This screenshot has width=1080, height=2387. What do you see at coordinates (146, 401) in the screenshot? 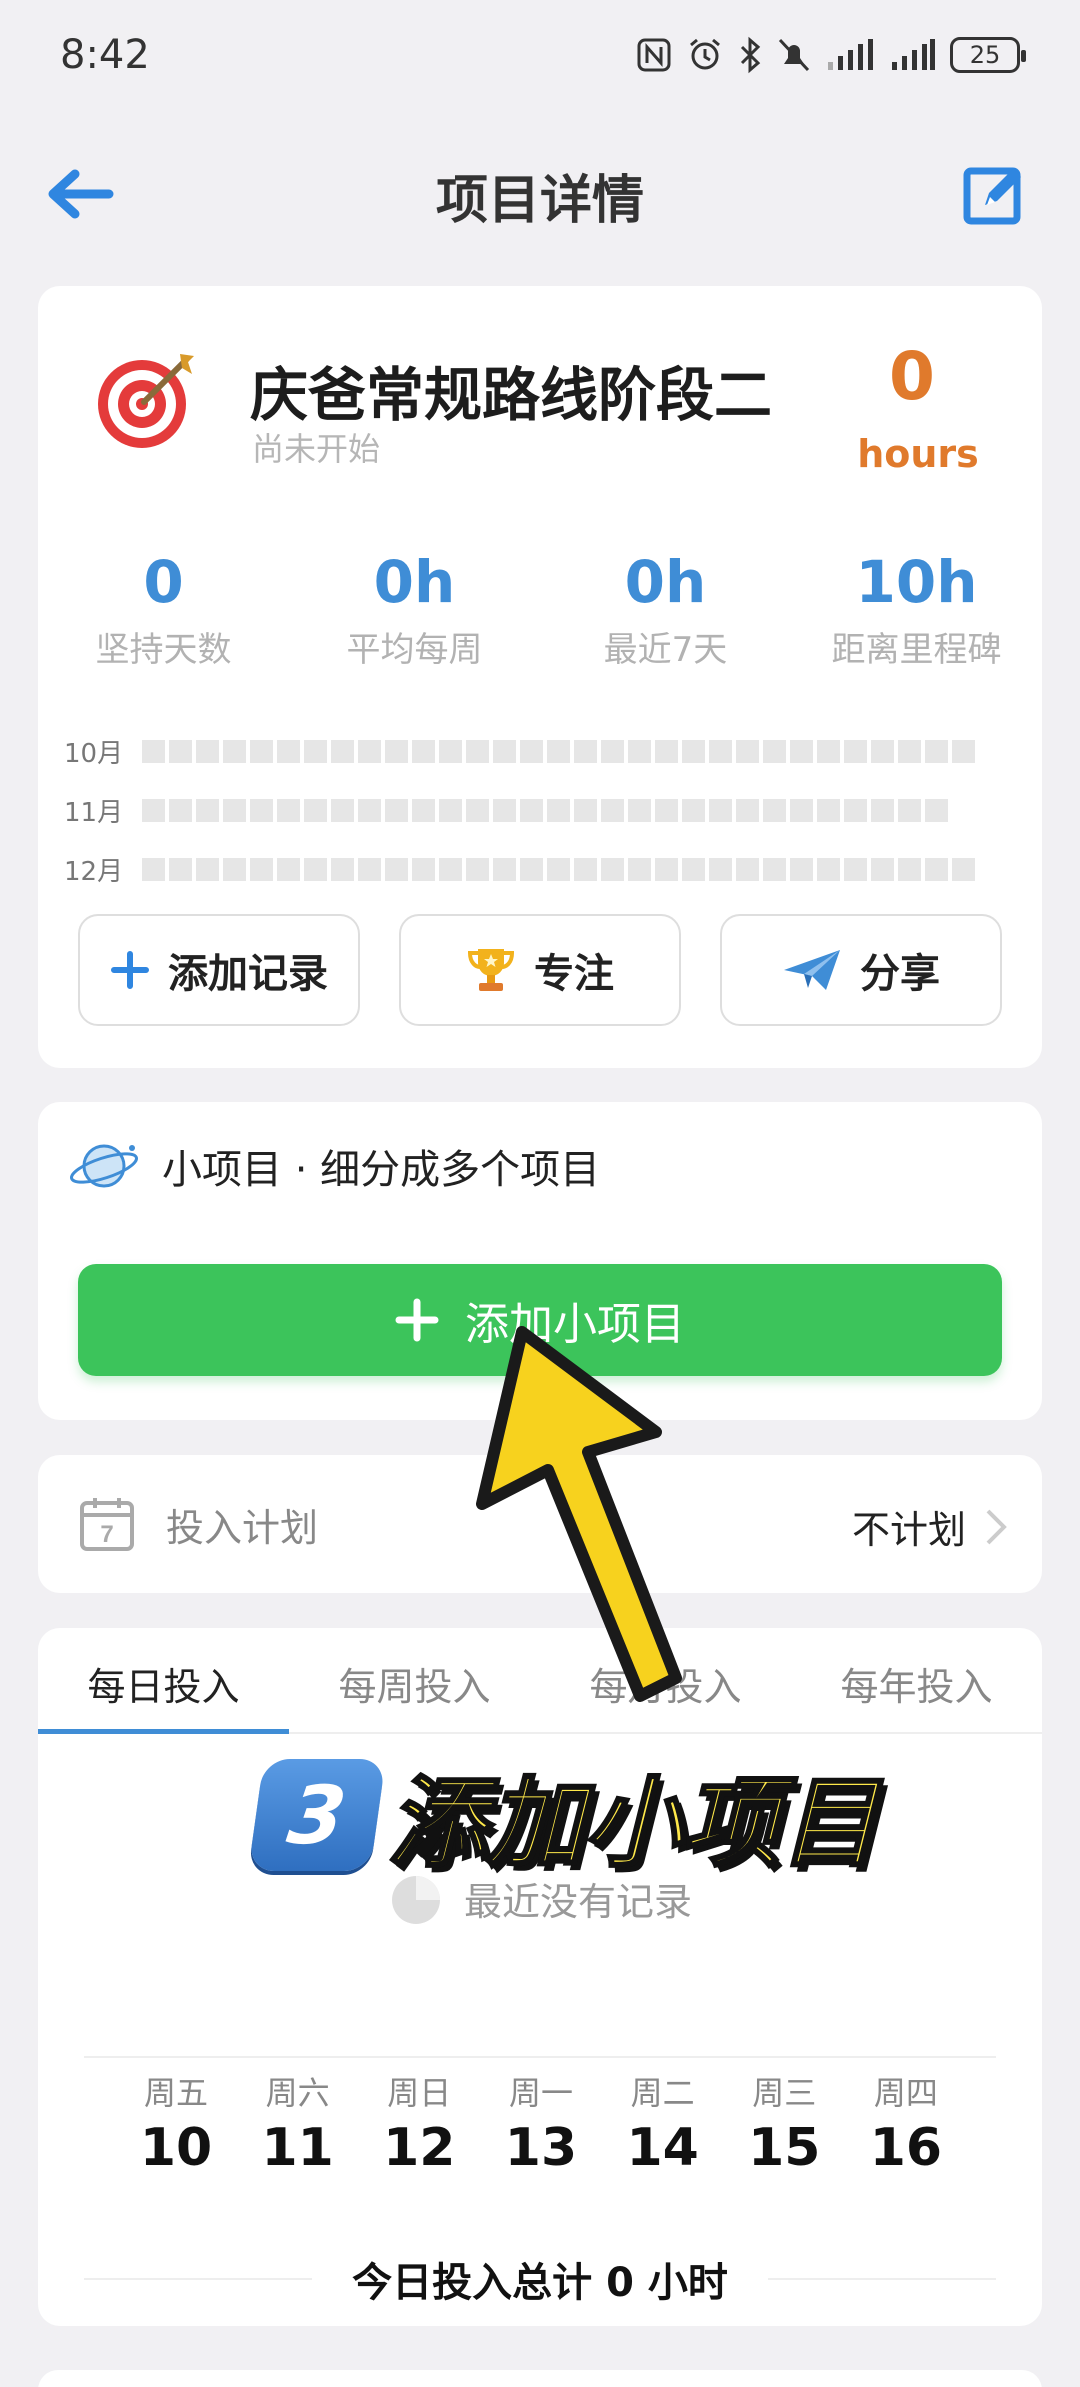
I see `target-icon` at bounding box center [146, 401].